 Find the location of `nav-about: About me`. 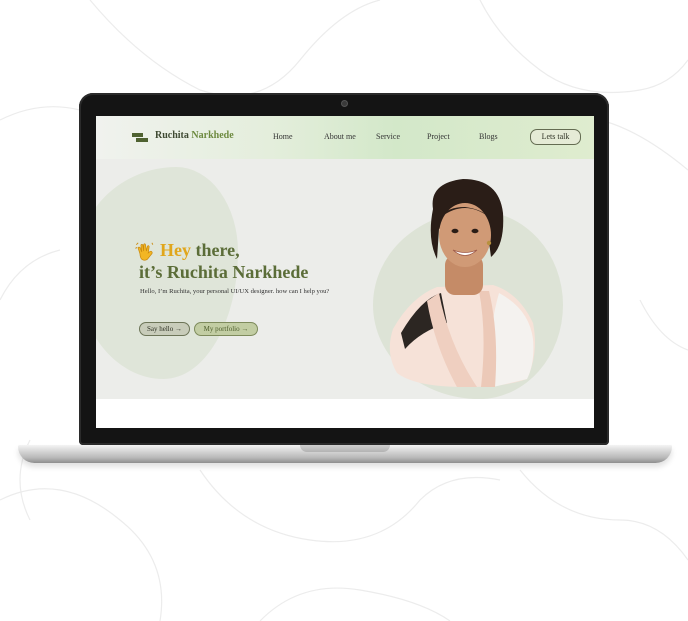

nav-about: About me is located at coordinates (340, 136).